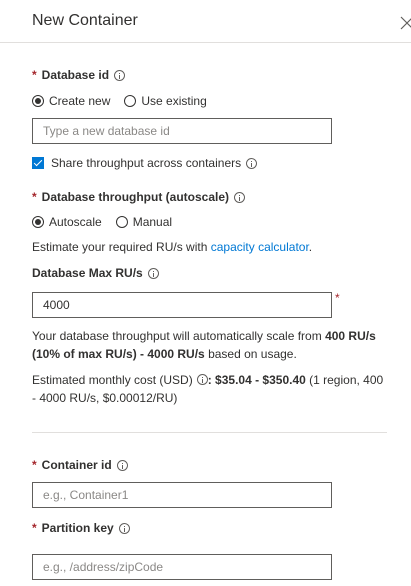  What do you see at coordinates (121, 247) in the screenshot?
I see `estimate-prefix: Estimate your required RU/s with` at bounding box center [121, 247].